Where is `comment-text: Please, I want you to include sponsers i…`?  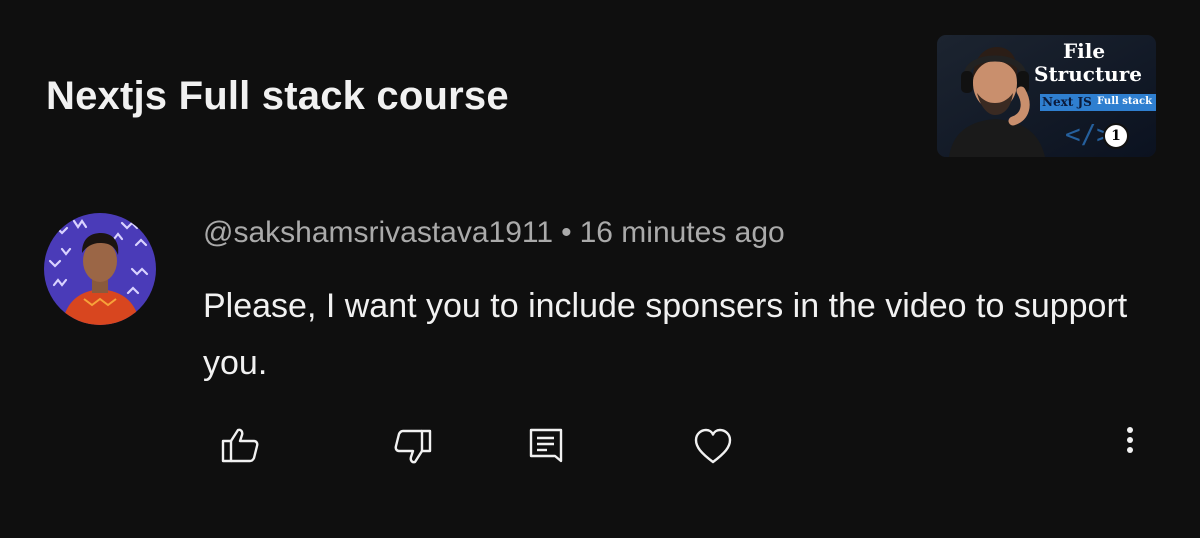 comment-text: Please, I want you to include sponsers i… is located at coordinates (665, 334).